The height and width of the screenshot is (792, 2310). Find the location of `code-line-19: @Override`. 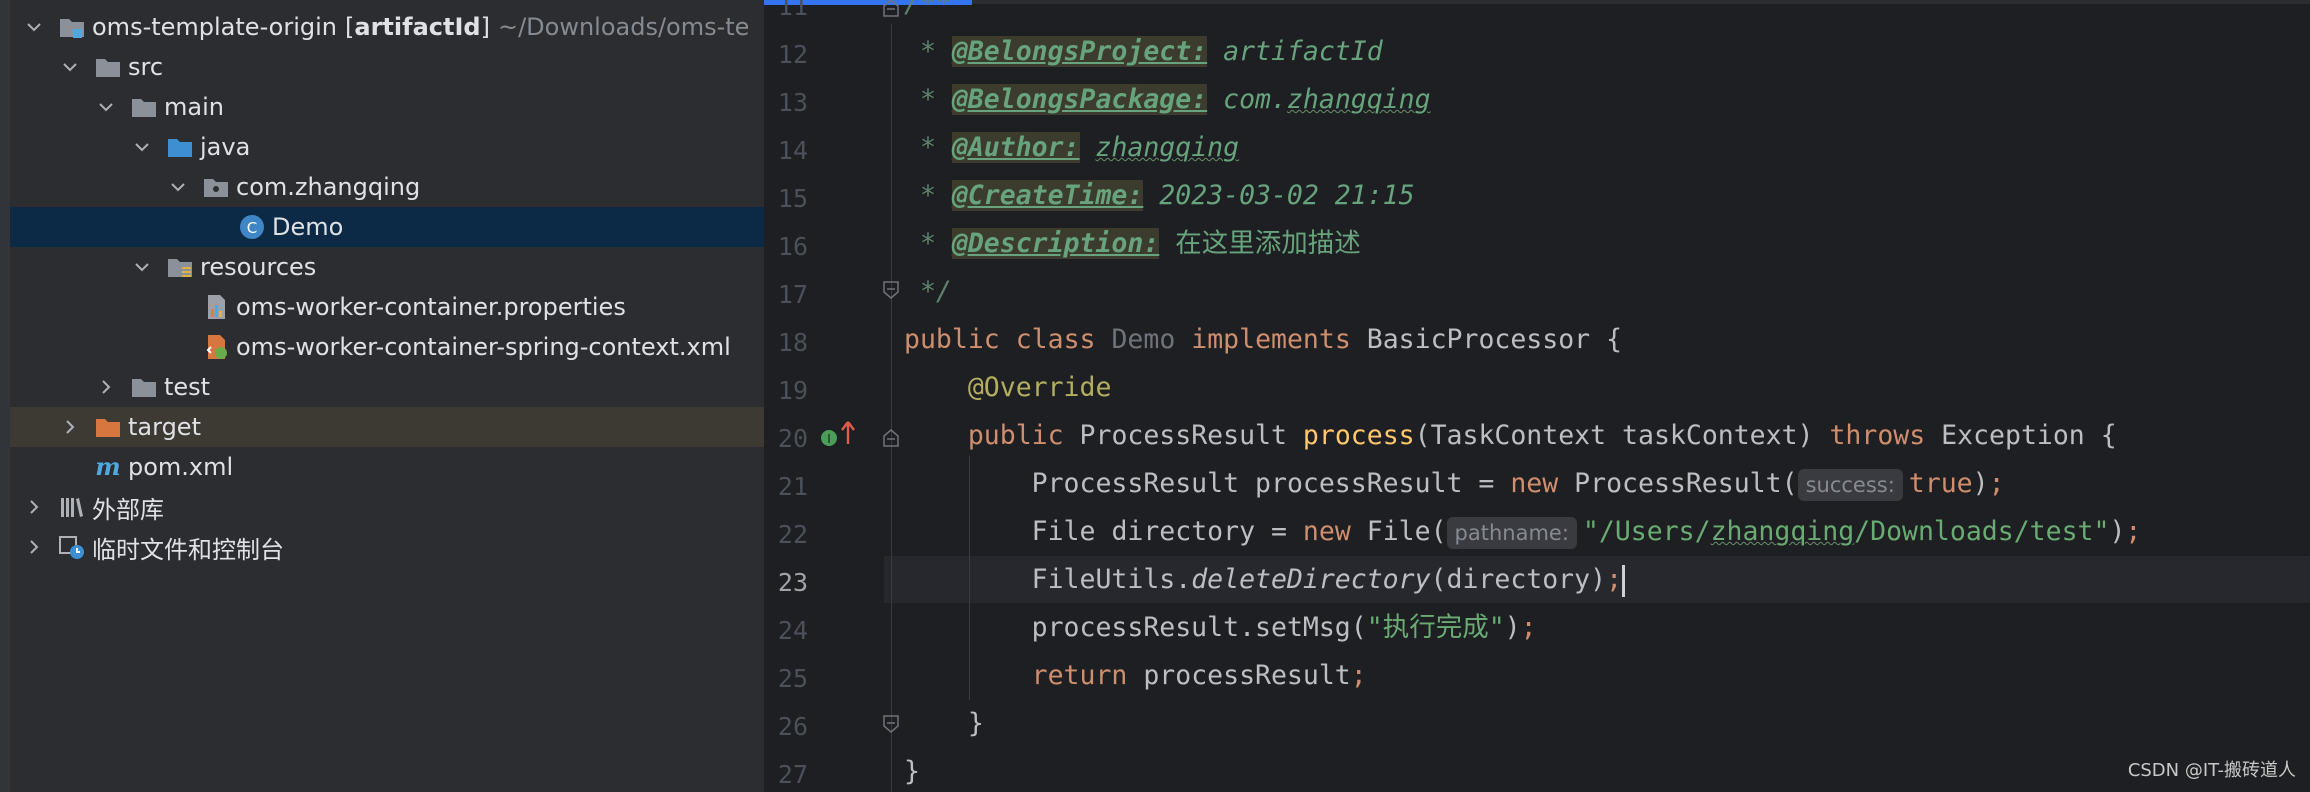

code-line-19: @Override is located at coordinates (1008, 388).